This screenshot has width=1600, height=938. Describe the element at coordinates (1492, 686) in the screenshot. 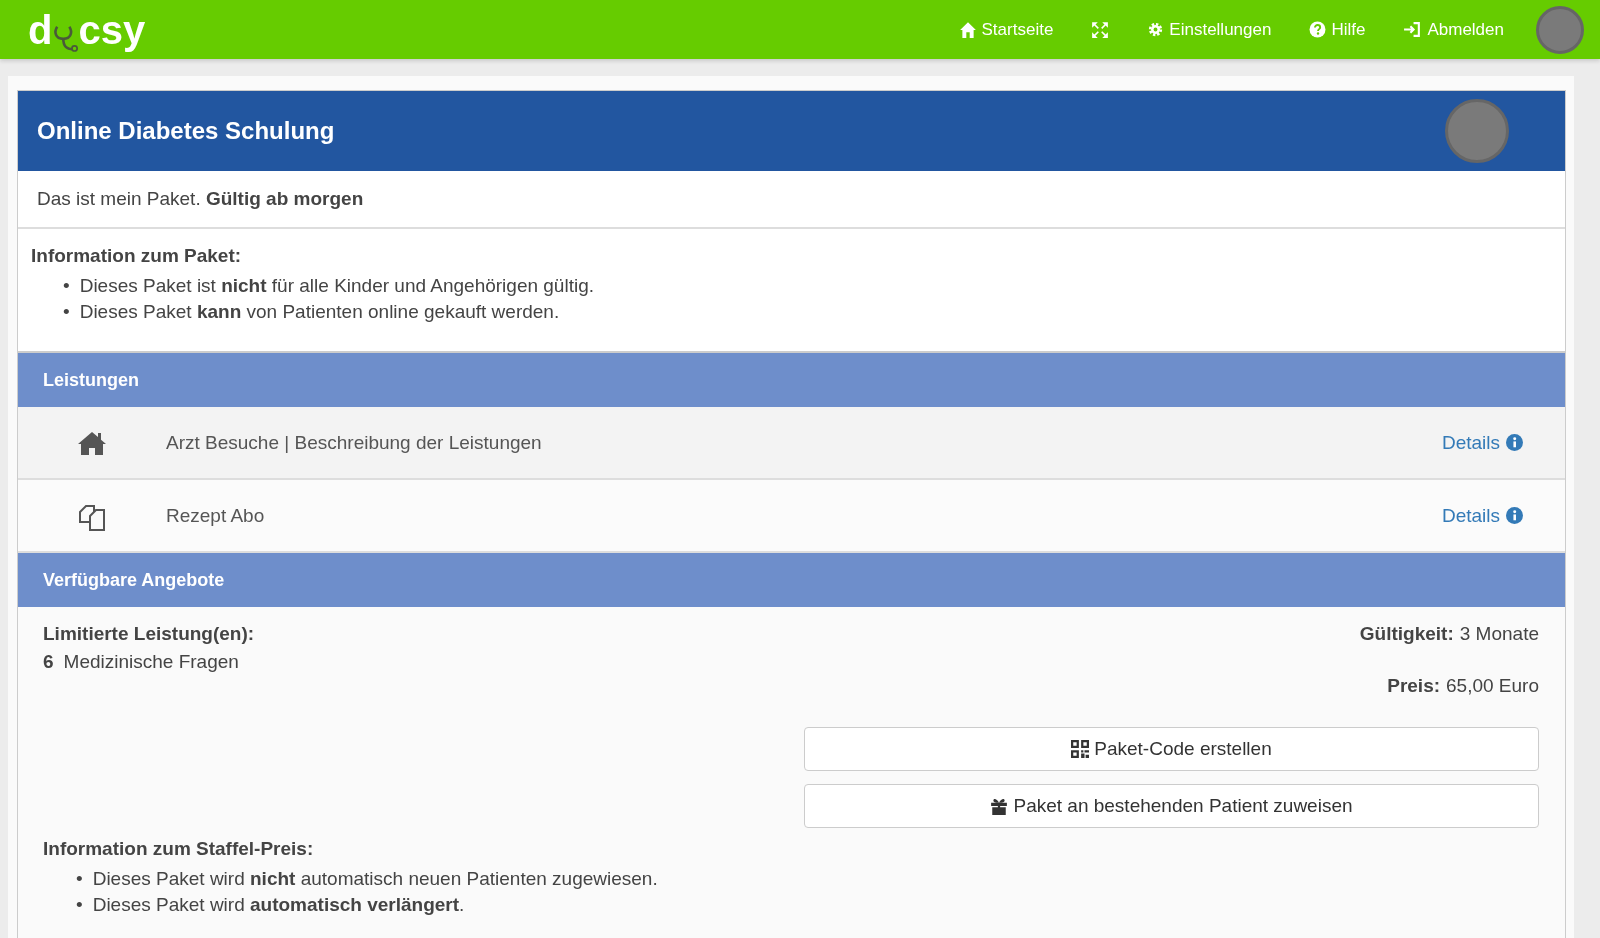

I see `price-value: 65,00 Euro` at that location.